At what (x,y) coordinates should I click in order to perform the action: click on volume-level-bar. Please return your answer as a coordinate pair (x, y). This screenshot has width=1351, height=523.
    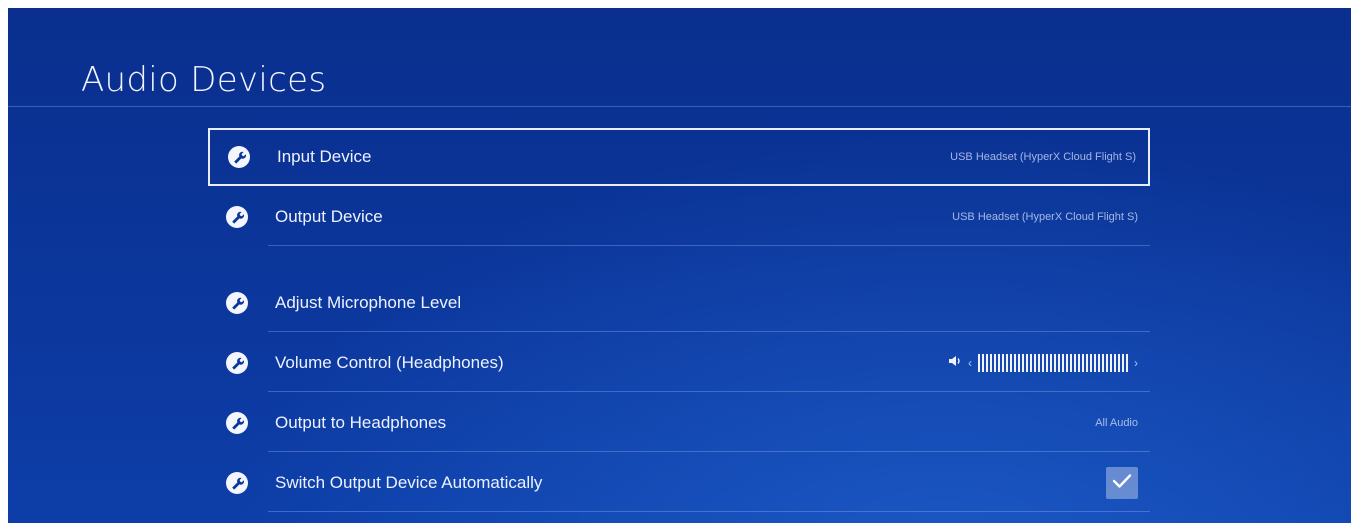
    Looking at the image, I should click on (1053, 363).